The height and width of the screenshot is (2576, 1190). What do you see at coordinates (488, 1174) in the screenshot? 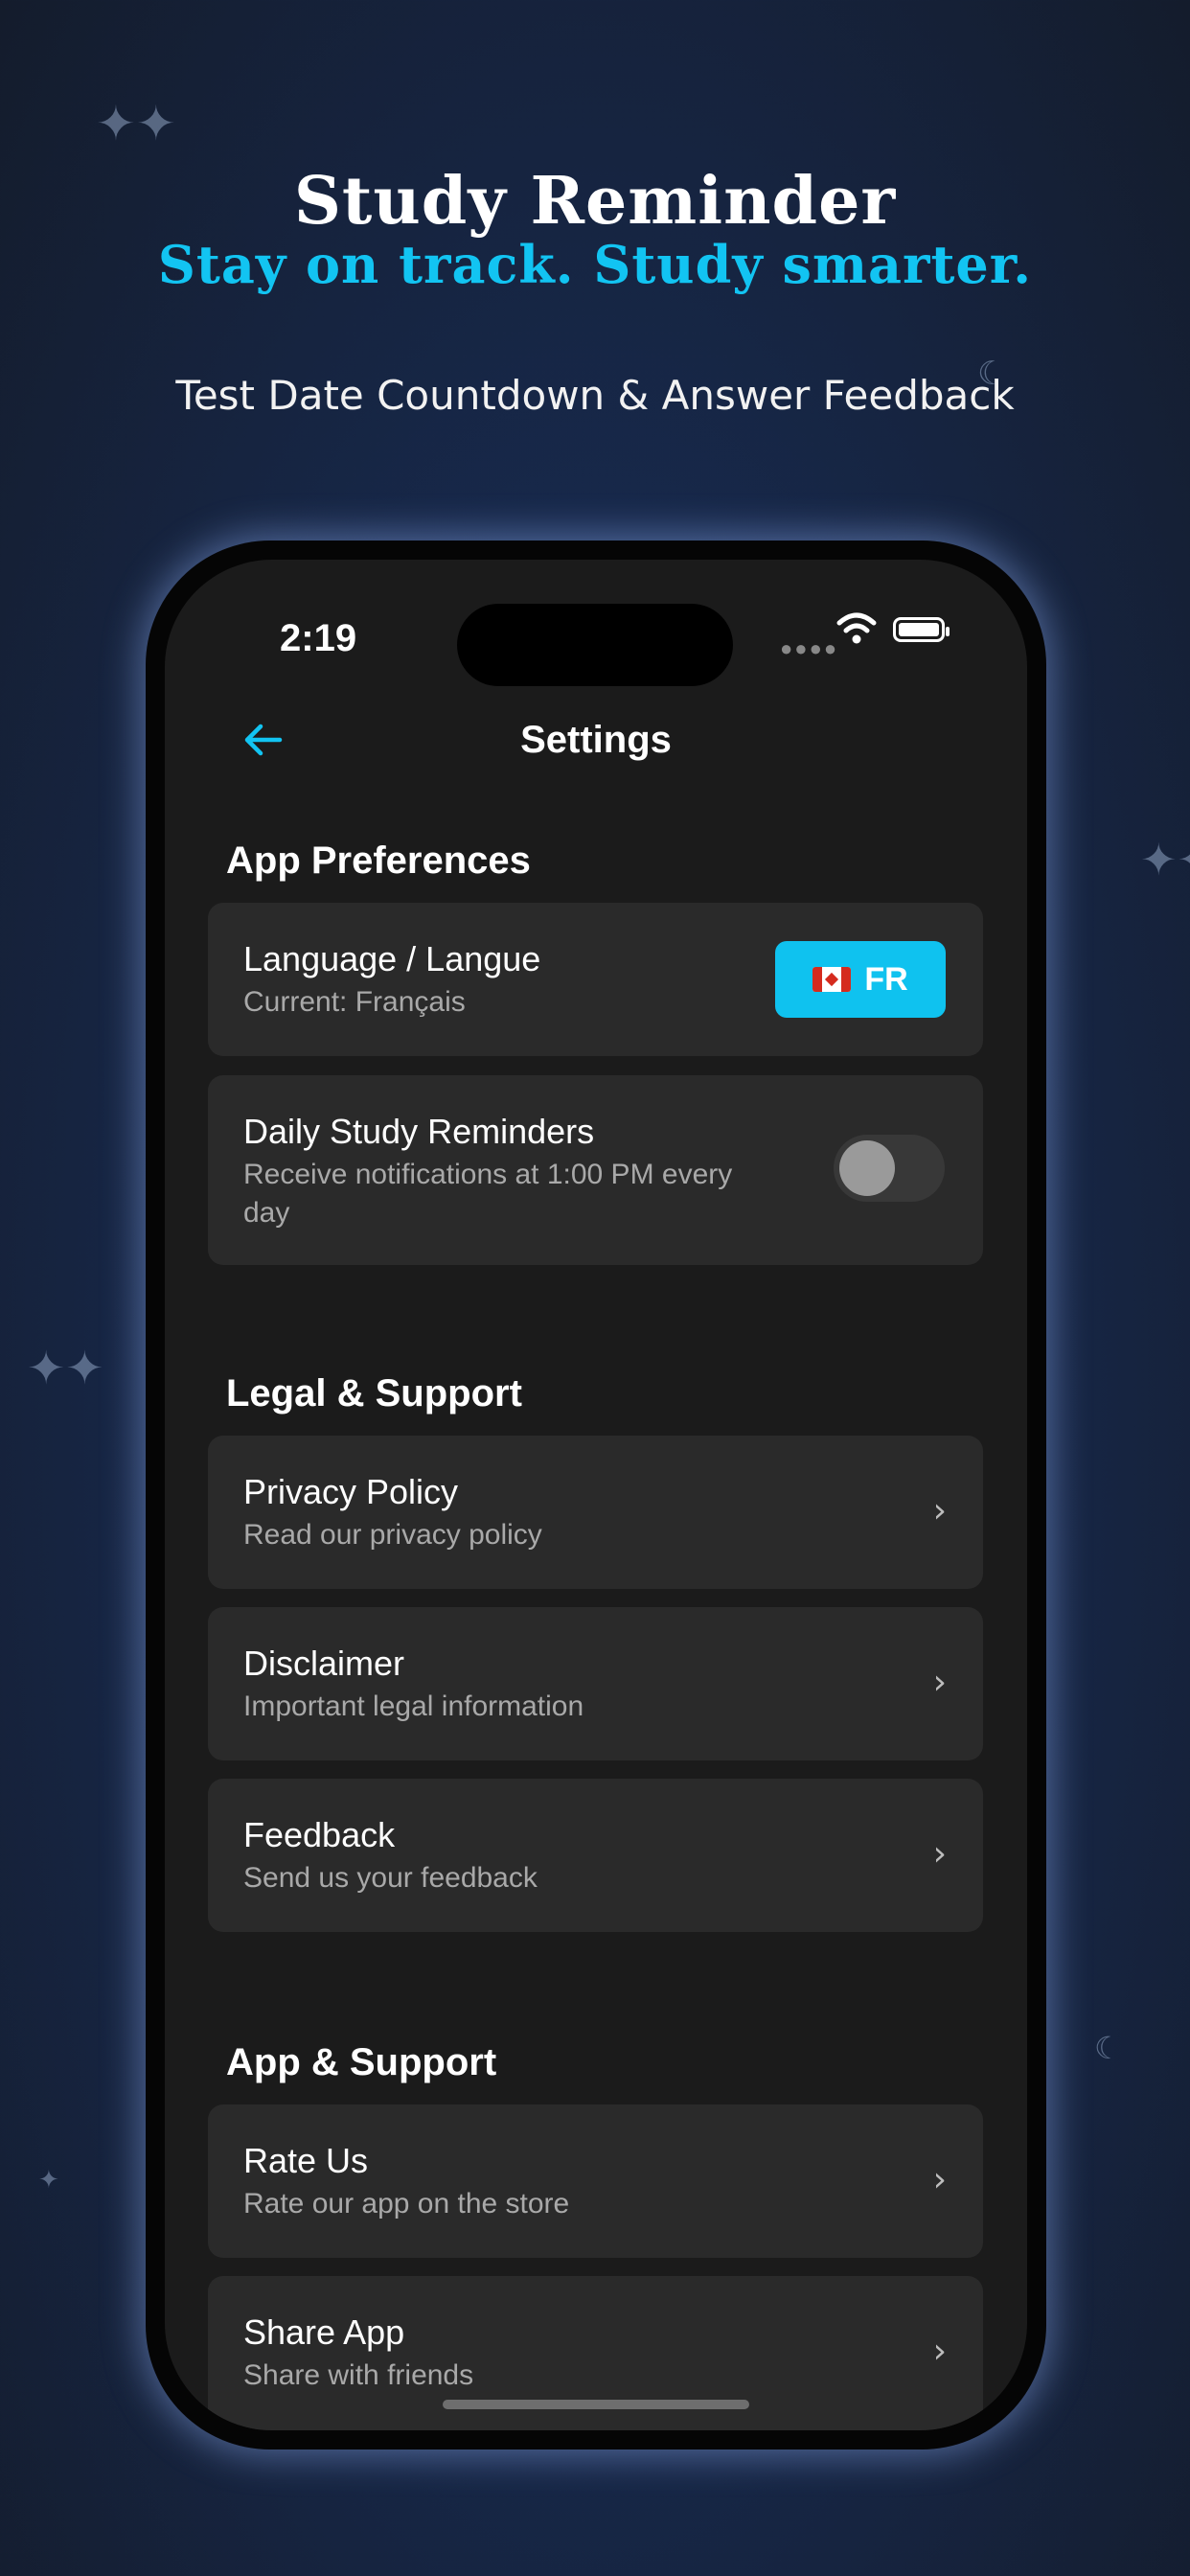
I see `reminders-subtitle-line1: Receive notifications at 1:00 PM every` at bounding box center [488, 1174].